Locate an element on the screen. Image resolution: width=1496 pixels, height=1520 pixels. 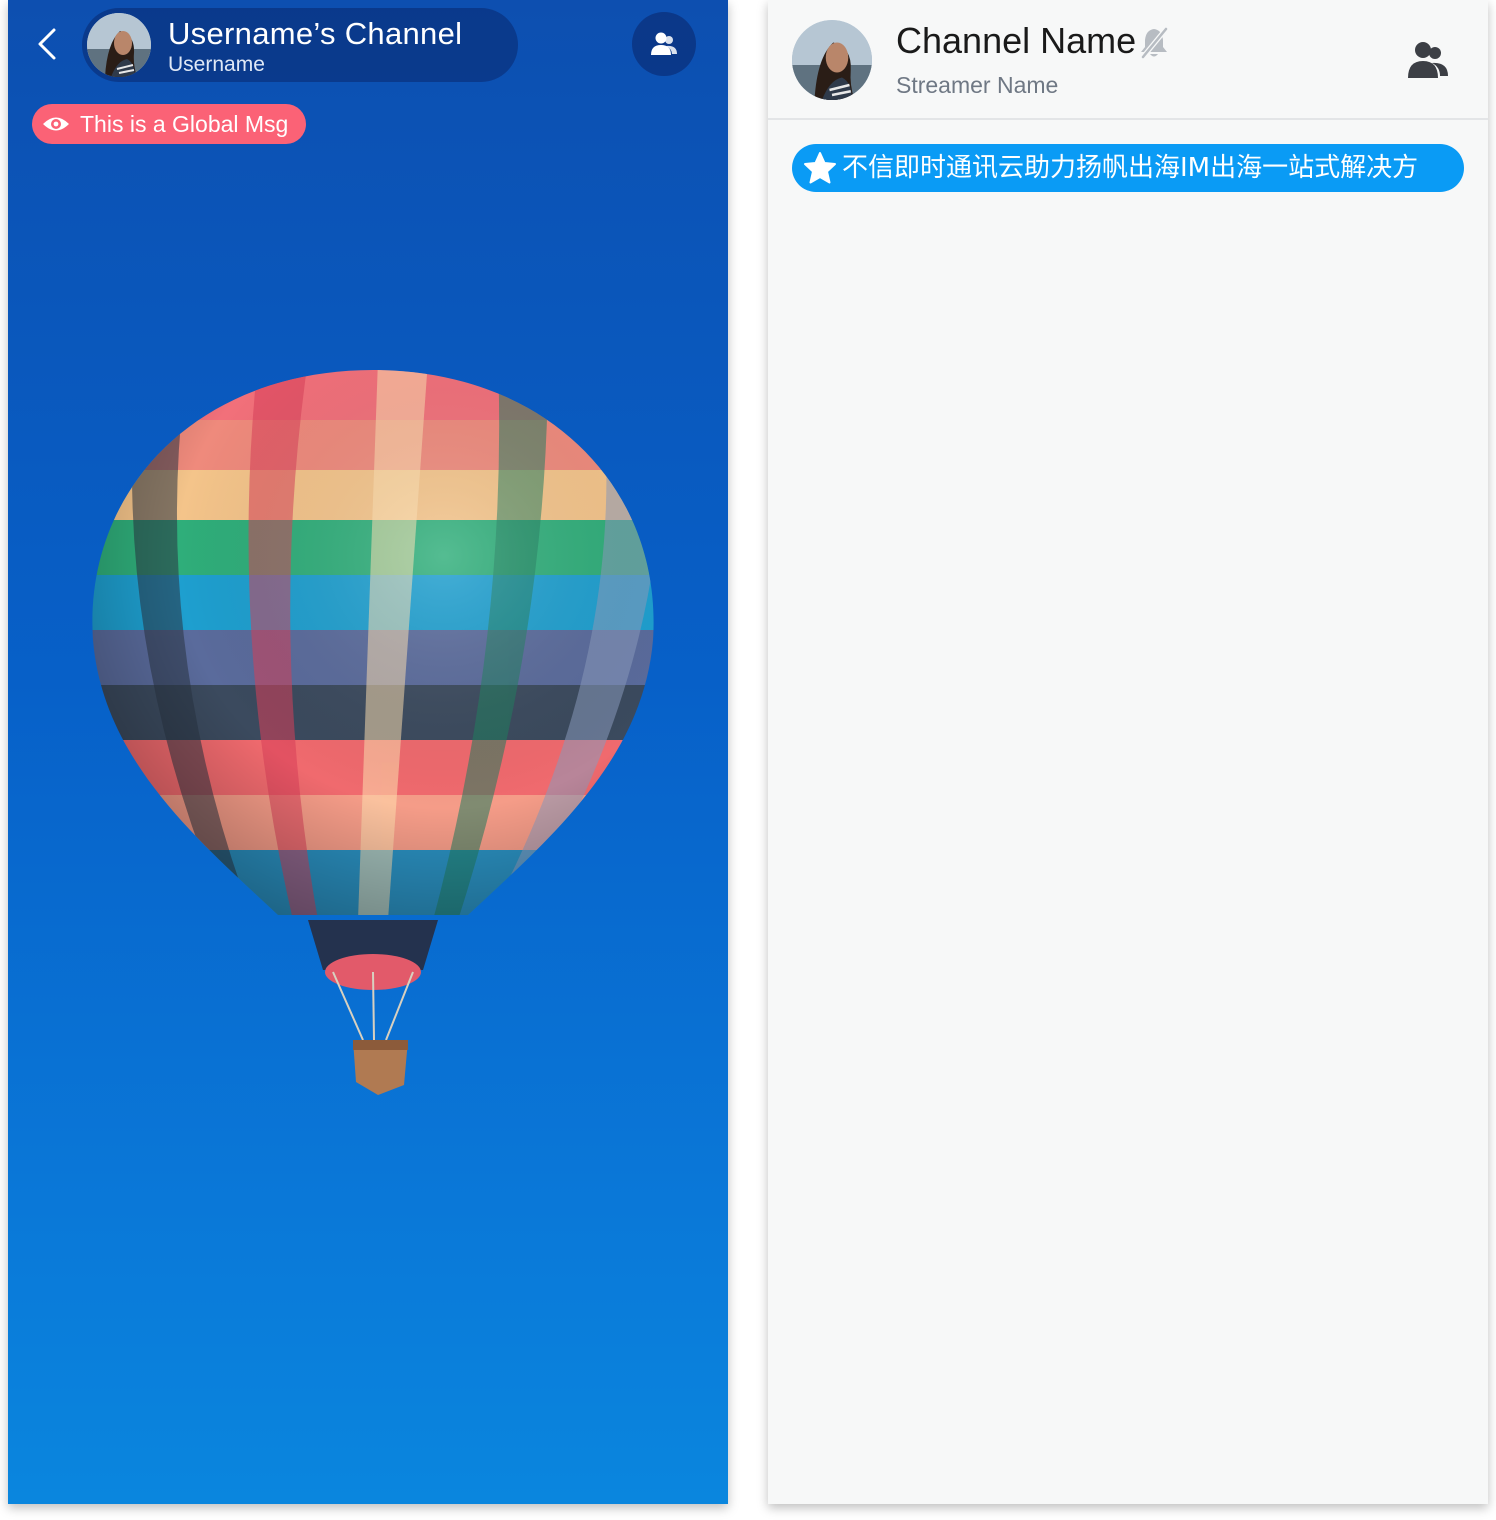
channel-header: Channel Name Streamer Name is located at coordinates (1128, 60).